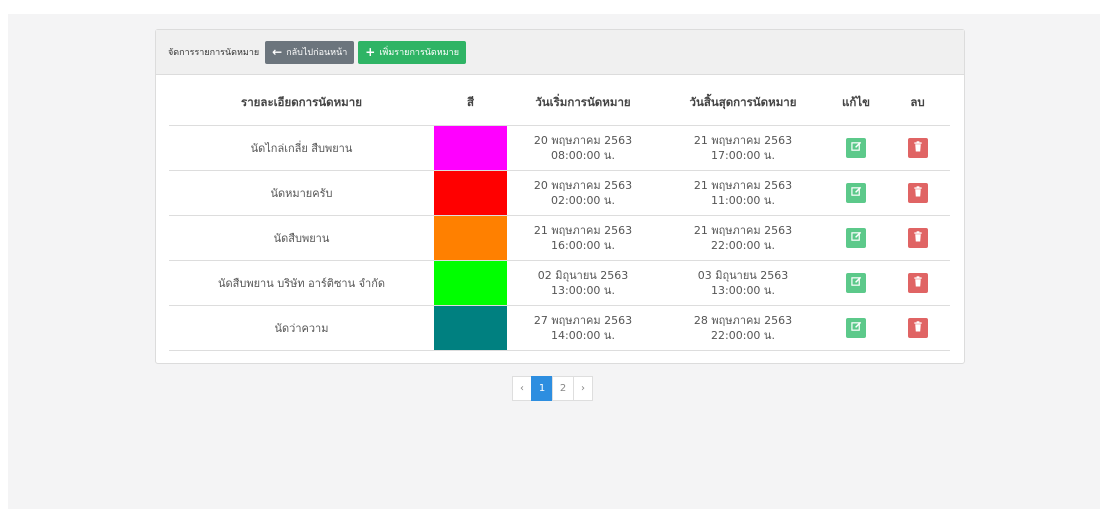  I want to click on start-time: 14:00:00 น., so click(583, 335).